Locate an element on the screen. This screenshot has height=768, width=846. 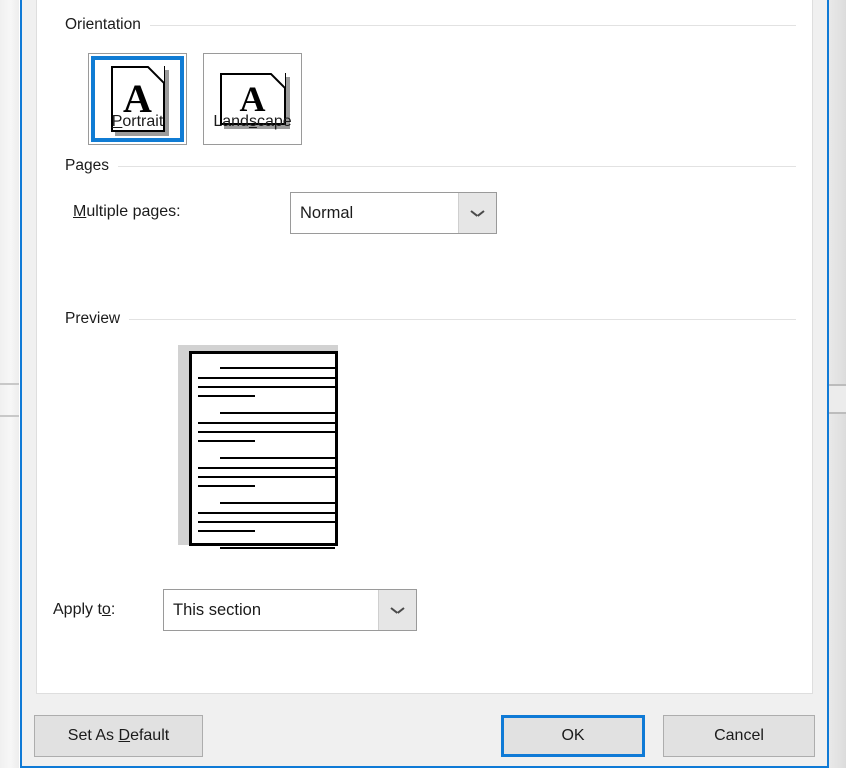
label-rest: cape is located at coordinates (274, 121).